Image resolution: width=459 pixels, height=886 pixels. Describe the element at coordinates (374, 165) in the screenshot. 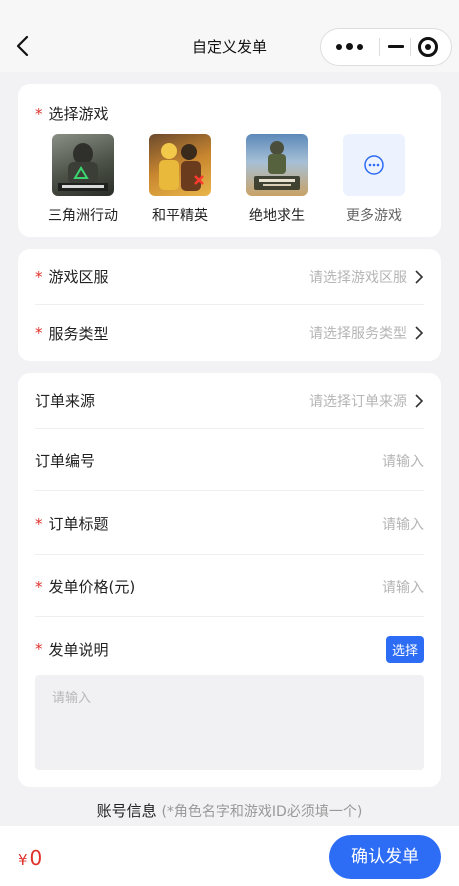

I see `more-games-icon` at that location.